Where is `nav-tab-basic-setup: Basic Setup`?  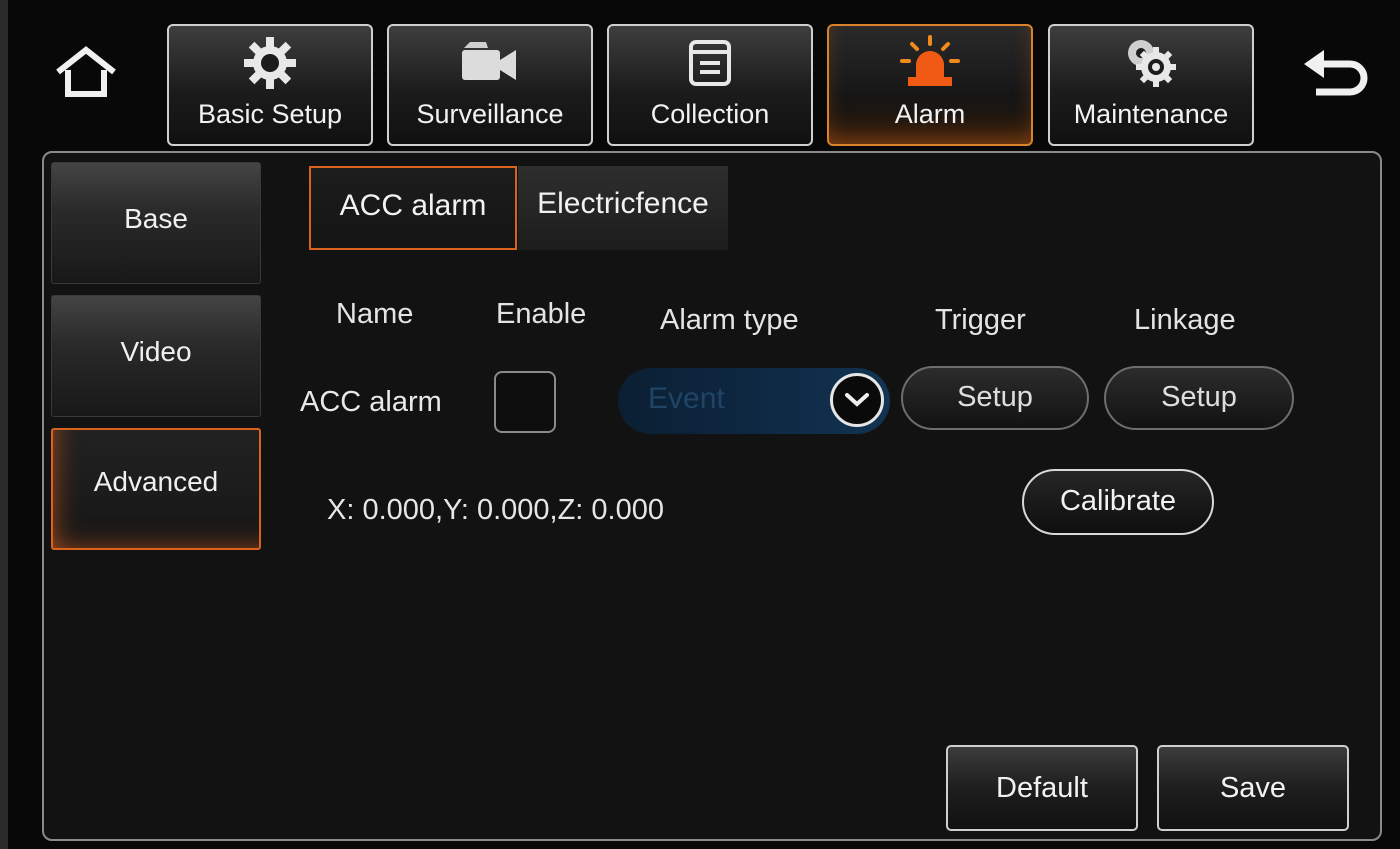
nav-tab-basic-setup: Basic Setup is located at coordinates (270, 85).